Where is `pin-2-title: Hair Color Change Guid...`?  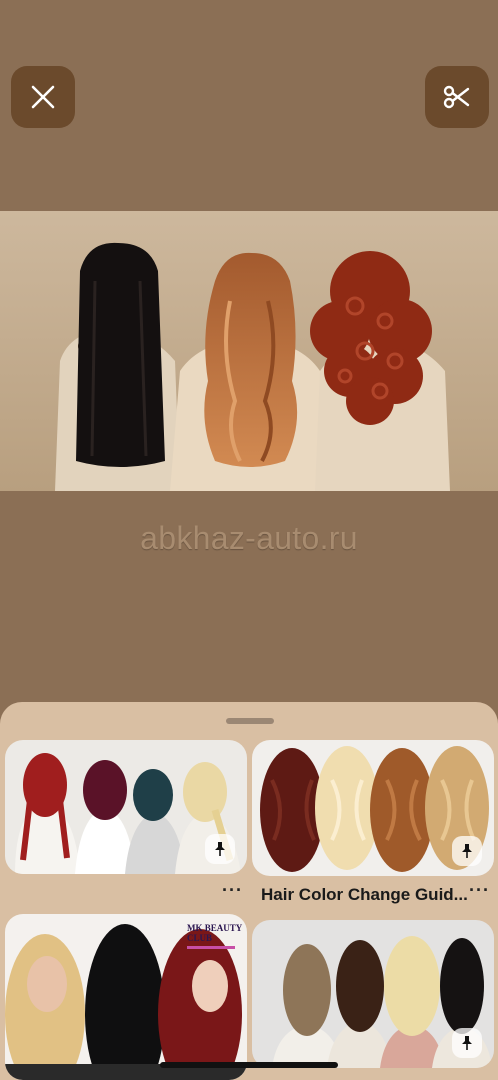 pin-2-title: Hair Color Change Guid... is located at coordinates (364, 895).